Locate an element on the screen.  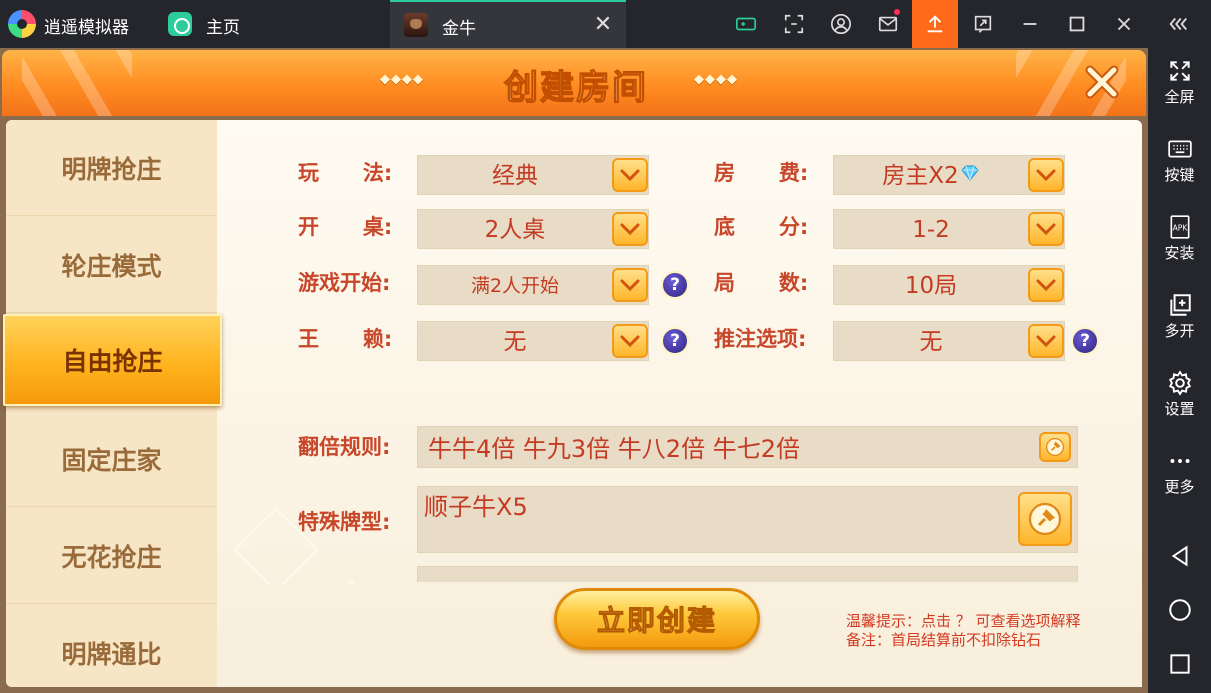
app-name: 逍遥模拟器 is located at coordinates (86, 28).